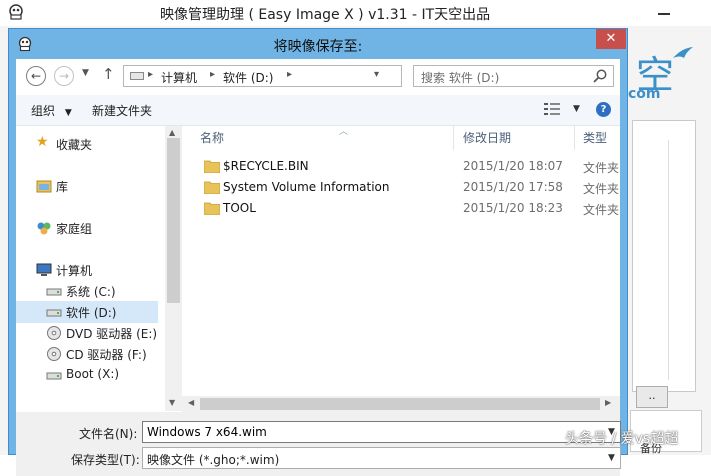  I want to click on address-bar: ▸ 计算机 ▸ 软件 (D:) ▸ ▾ ↻, so click(311, 76).